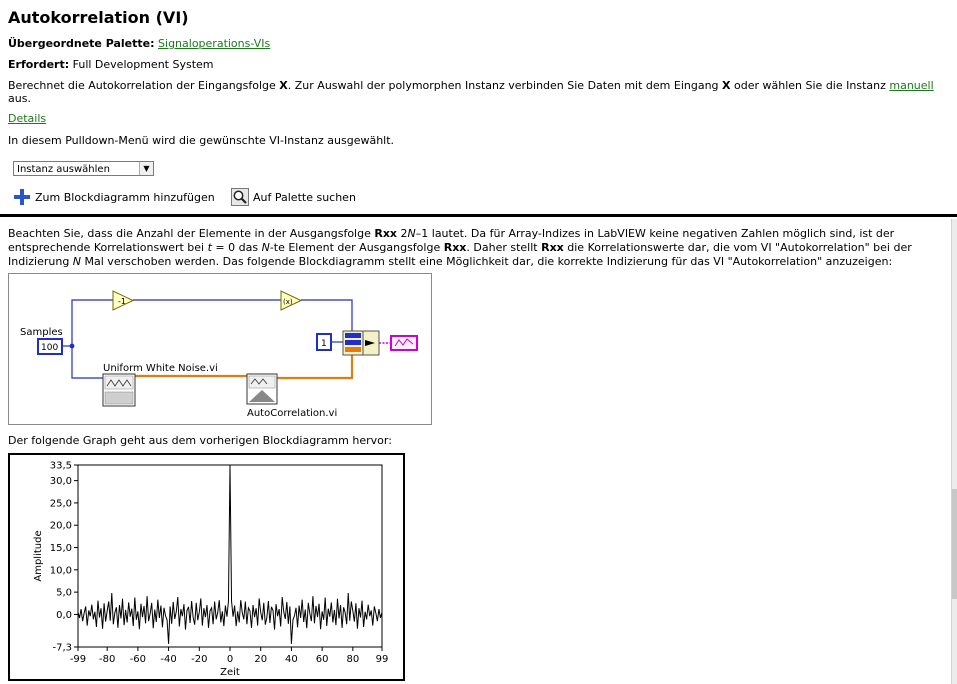 Image resolution: width=957 pixels, height=684 pixels. I want to click on requires-line: Erfordert: Full Development System, so click(111, 64).